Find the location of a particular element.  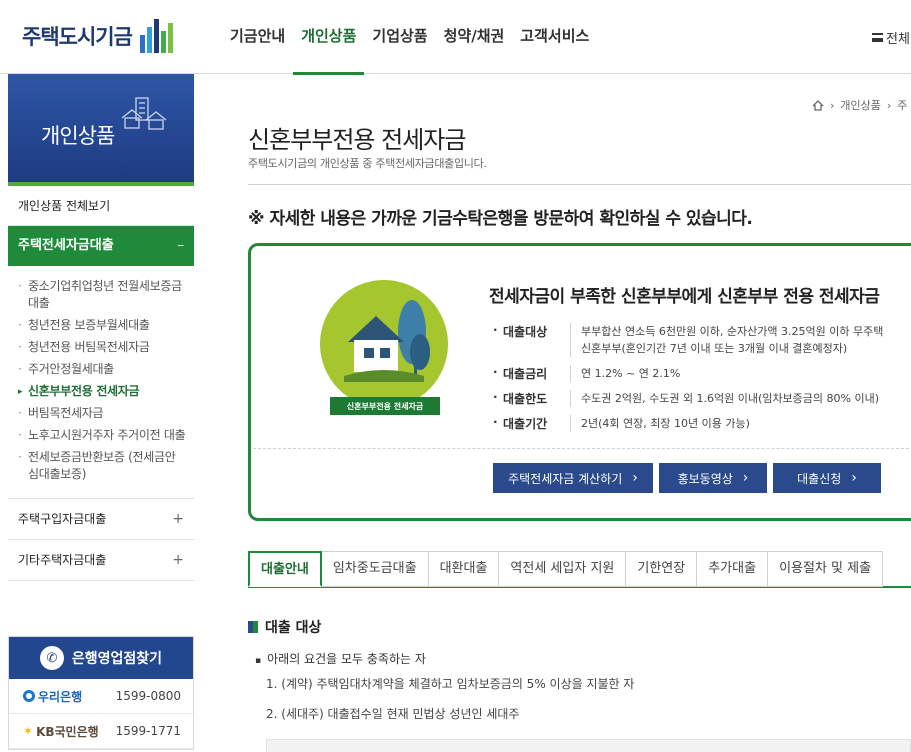

product-badge-label: 신혼부부전용 전세자금 is located at coordinates (385, 406).